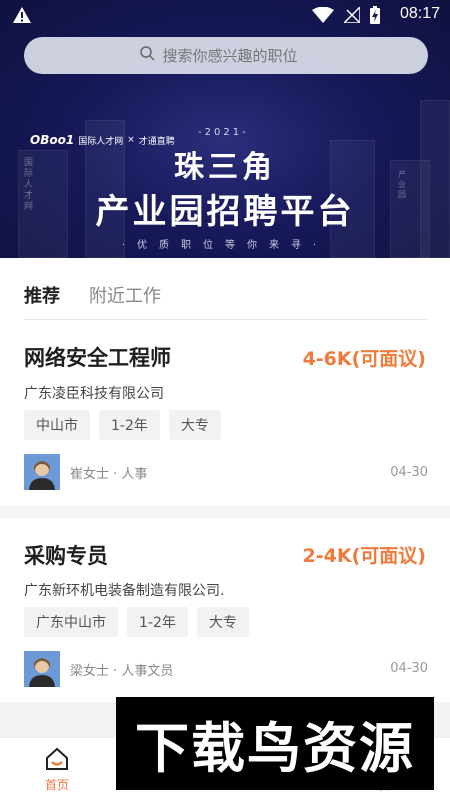 Image resolution: width=450 pixels, height=800 pixels. Describe the element at coordinates (97, 358) in the screenshot. I see `job-title: 网络安全工程师` at that location.